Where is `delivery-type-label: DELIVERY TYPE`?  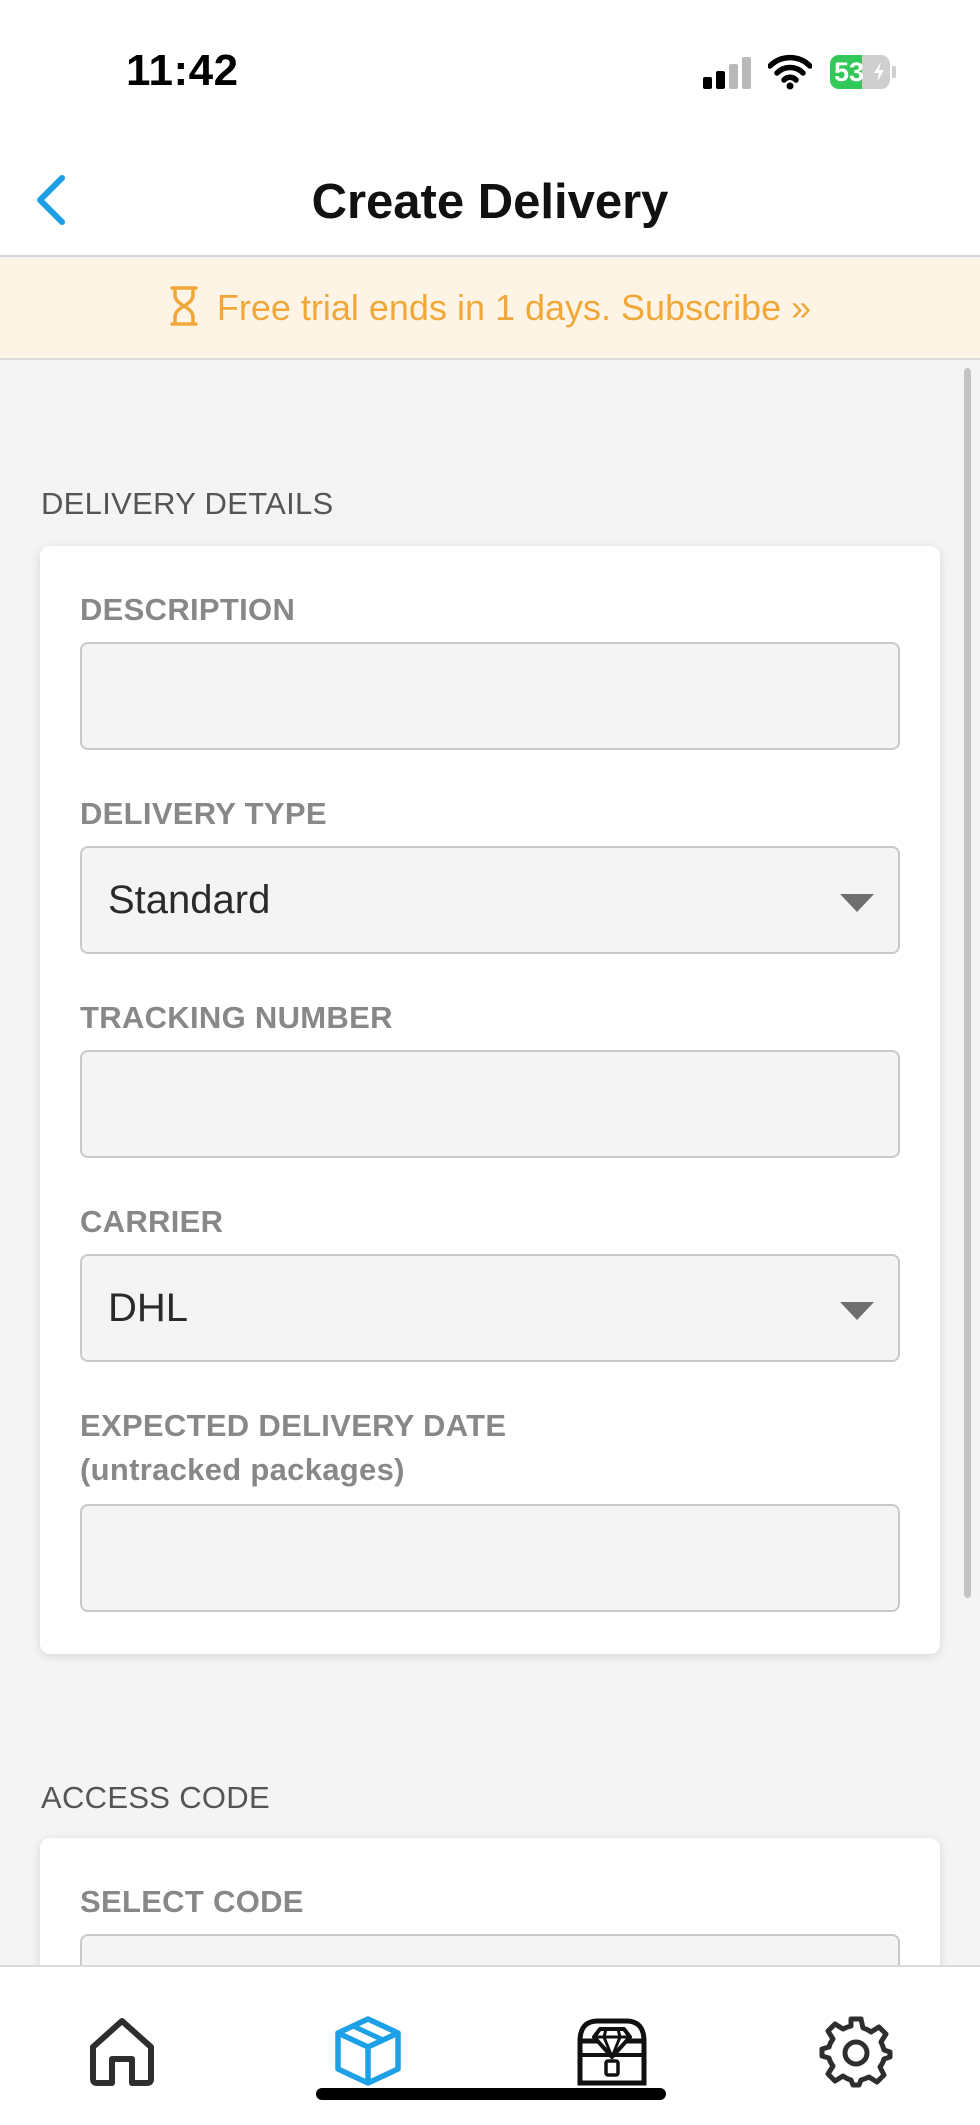 delivery-type-label: DELIVERY TYPE is located at coordinates (203, 813).